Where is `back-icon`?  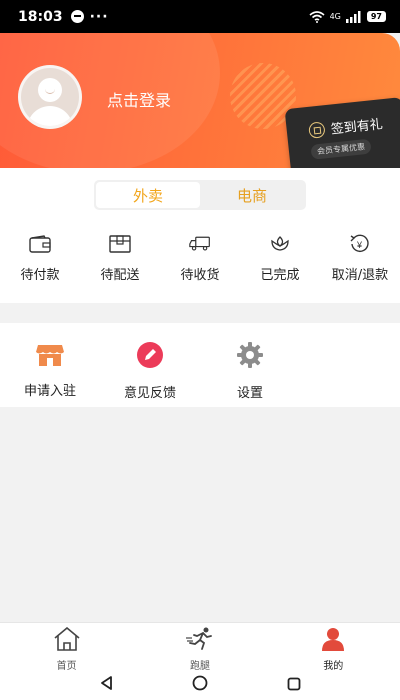 back-icon is located at coordinates (106, 685).